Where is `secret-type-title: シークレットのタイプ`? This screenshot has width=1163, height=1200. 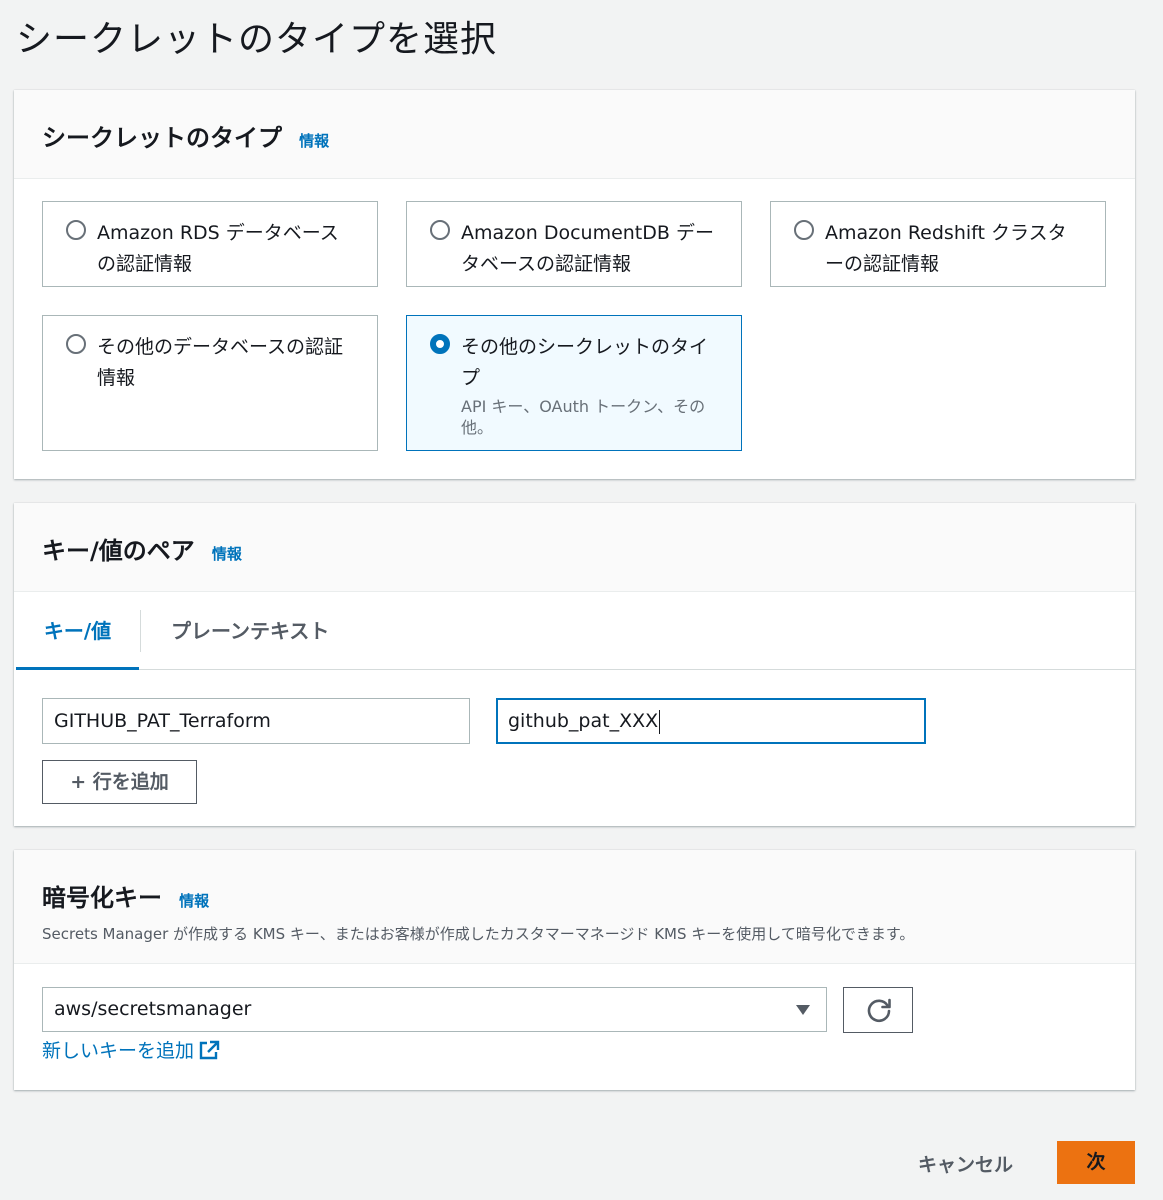
secret-type-title: シークレットのタイプ is located at coordinates (162, 138).